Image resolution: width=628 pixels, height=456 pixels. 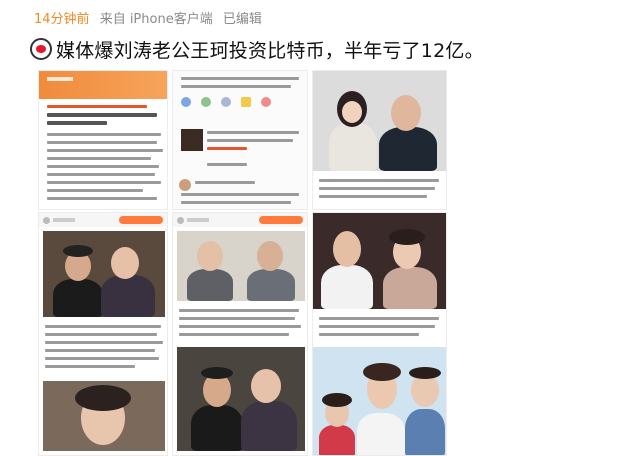 I want to click on photo-two-people, so click(x=241, y=266).